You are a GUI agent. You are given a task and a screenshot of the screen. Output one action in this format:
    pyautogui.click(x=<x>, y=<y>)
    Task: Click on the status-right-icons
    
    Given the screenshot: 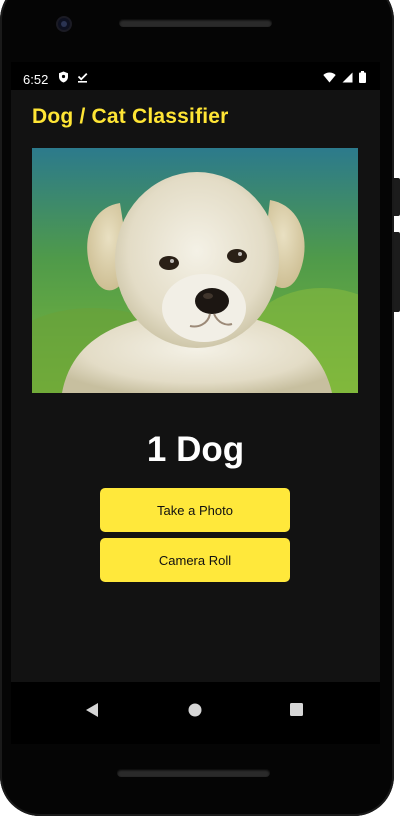 What is the action you would take?
    pyautogui.click(x=344, y=78)
    